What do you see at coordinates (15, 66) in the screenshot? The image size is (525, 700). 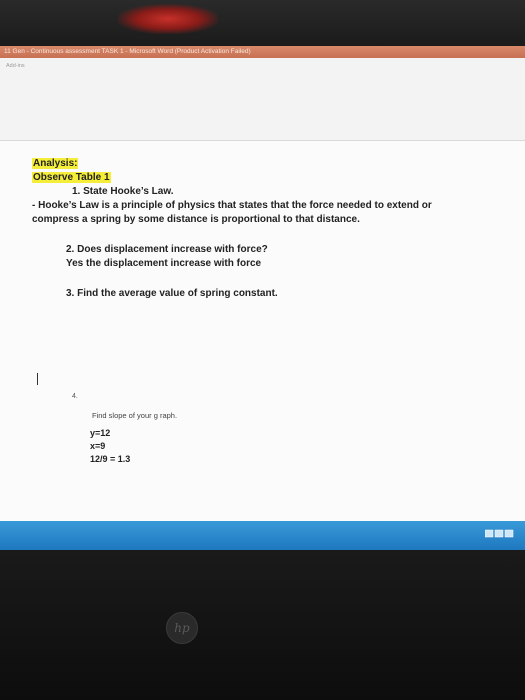 I see `ribbon-tab-add-ins: Add-ins` at bounding box center [15, 66].